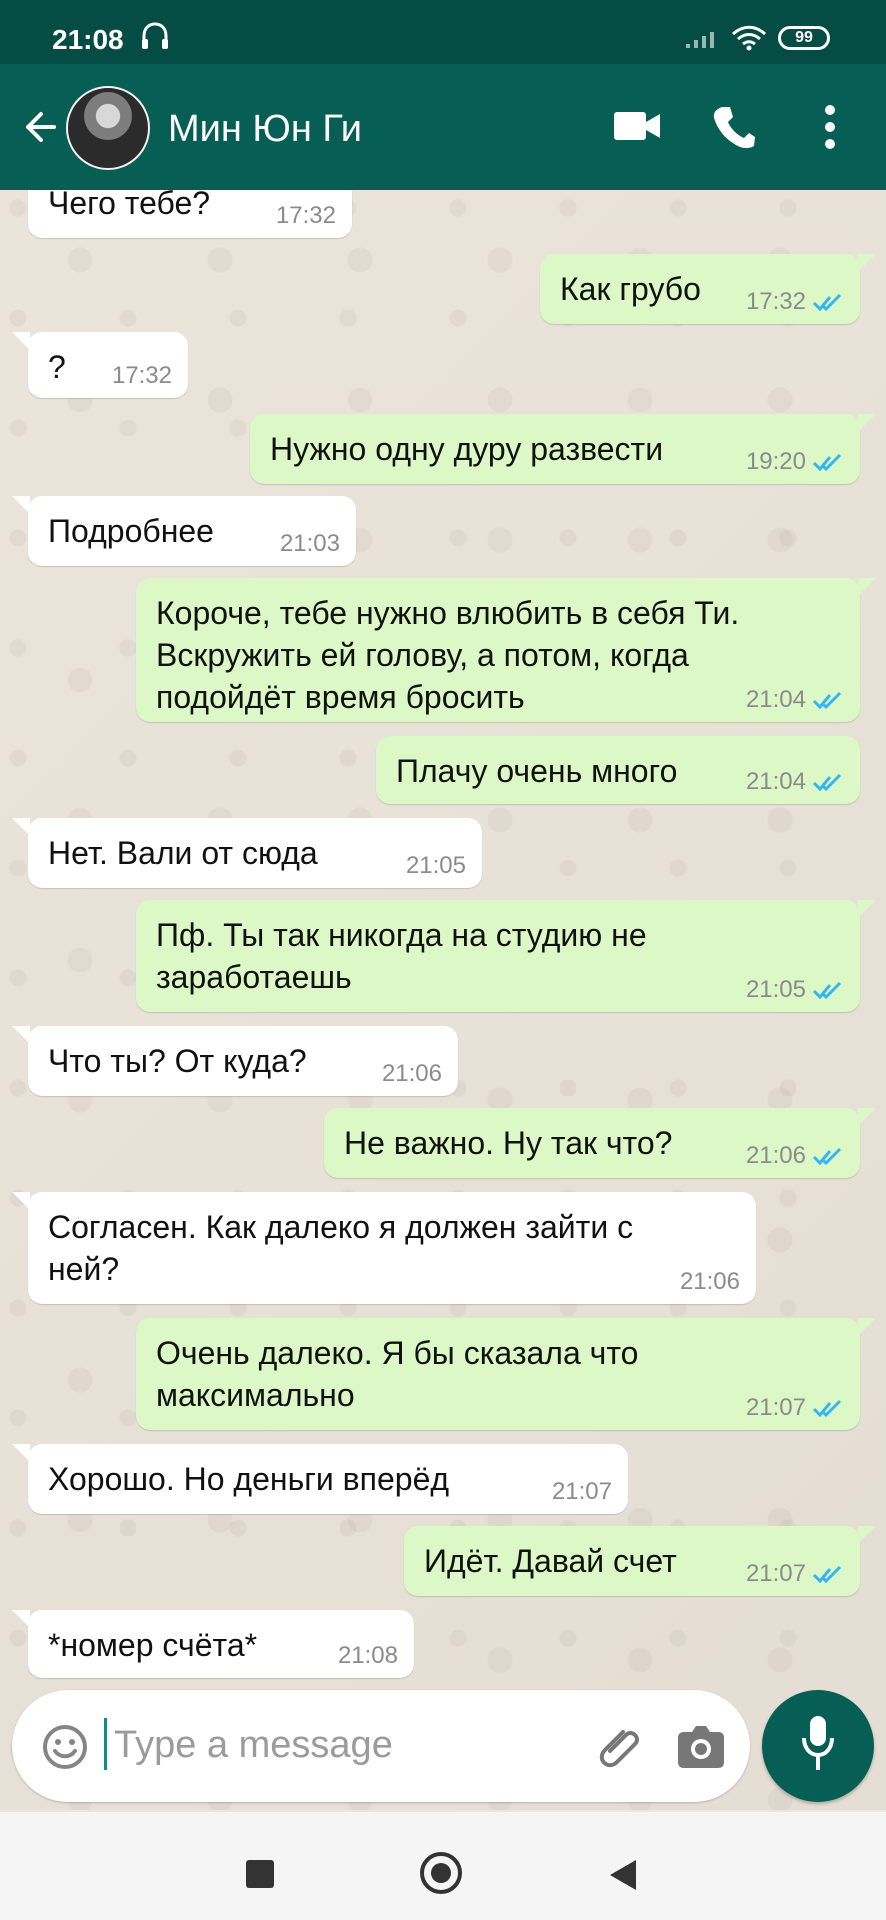 The width and height of the screenshot is (886, 1920). Describe the element at coordinates (701, 1746) in the screenshot. I see `camera-icon` at that location.